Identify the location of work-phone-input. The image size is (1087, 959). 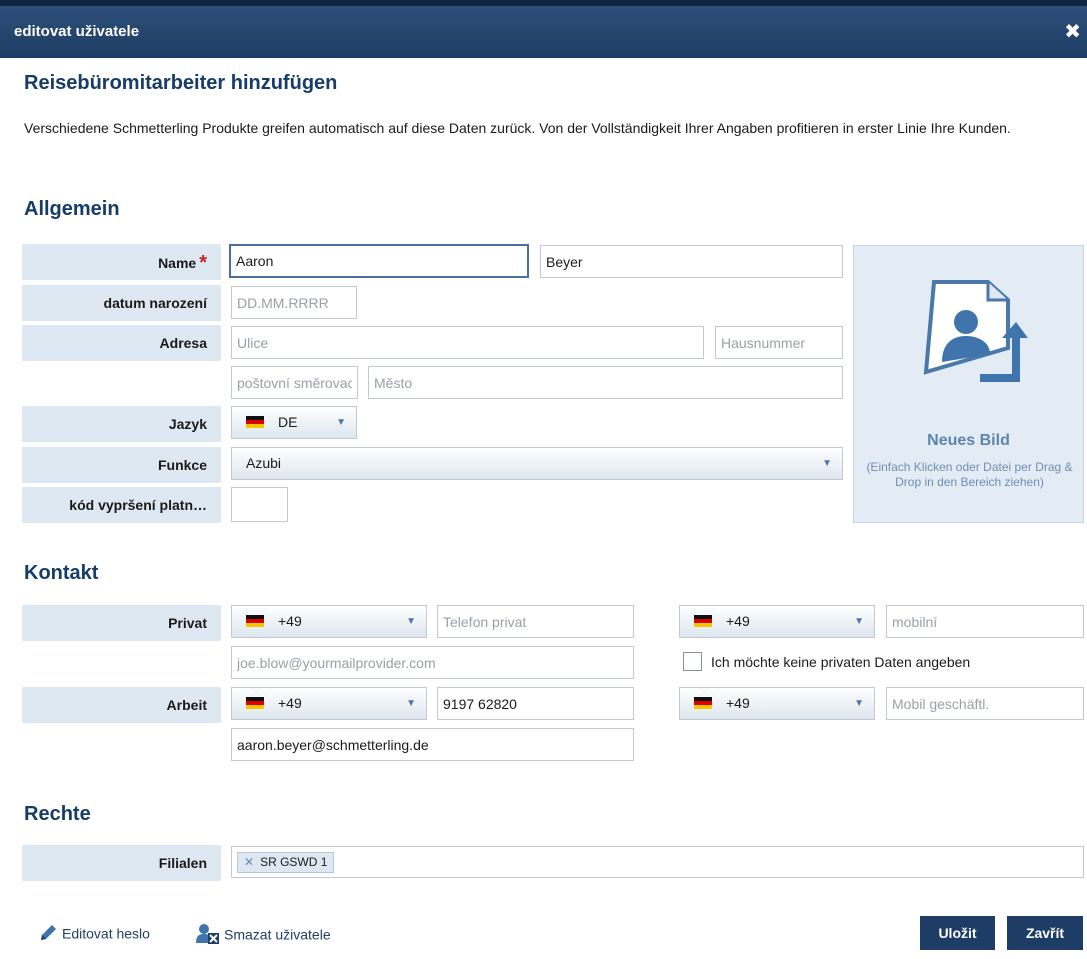
(535, 703).